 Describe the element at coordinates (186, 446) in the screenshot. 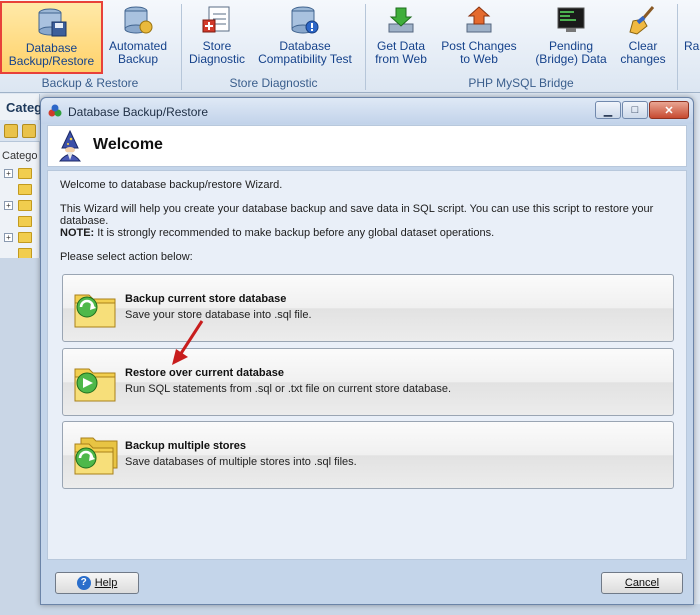

I see `option-title: Backup multiple stores` at that location.